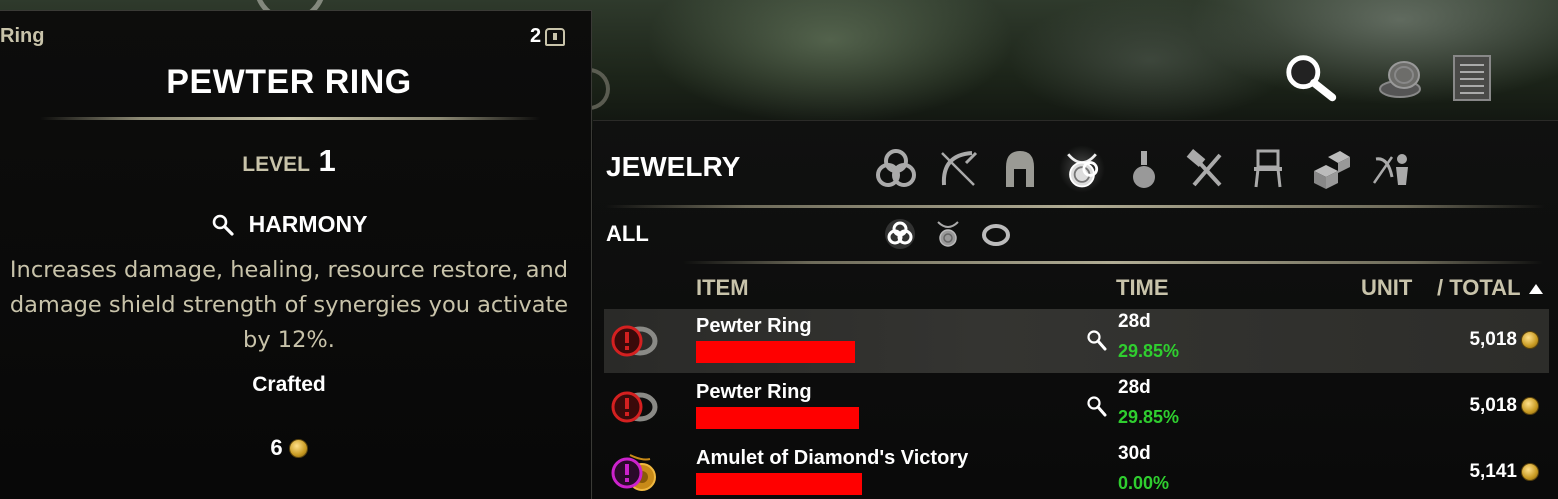  What do you see at coordinates (276, 447) in the screenshot?
I see `item-value-amount: 6` at bounding box center [276, 447].